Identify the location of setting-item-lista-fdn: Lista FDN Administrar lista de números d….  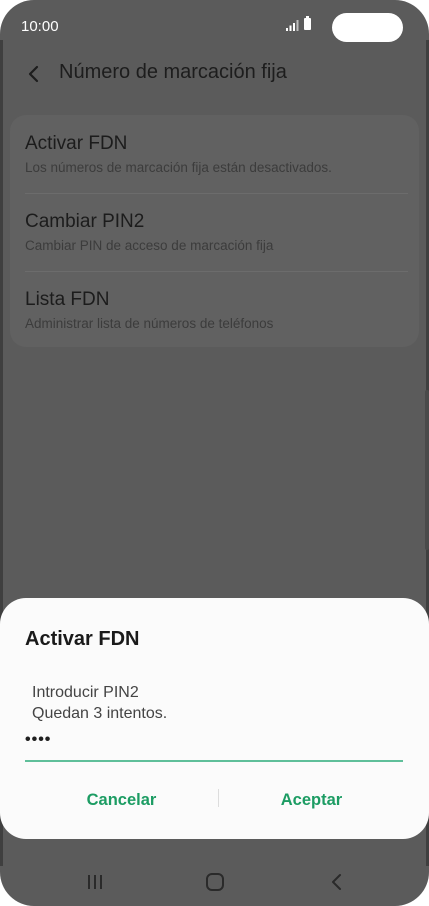
(215, 310).